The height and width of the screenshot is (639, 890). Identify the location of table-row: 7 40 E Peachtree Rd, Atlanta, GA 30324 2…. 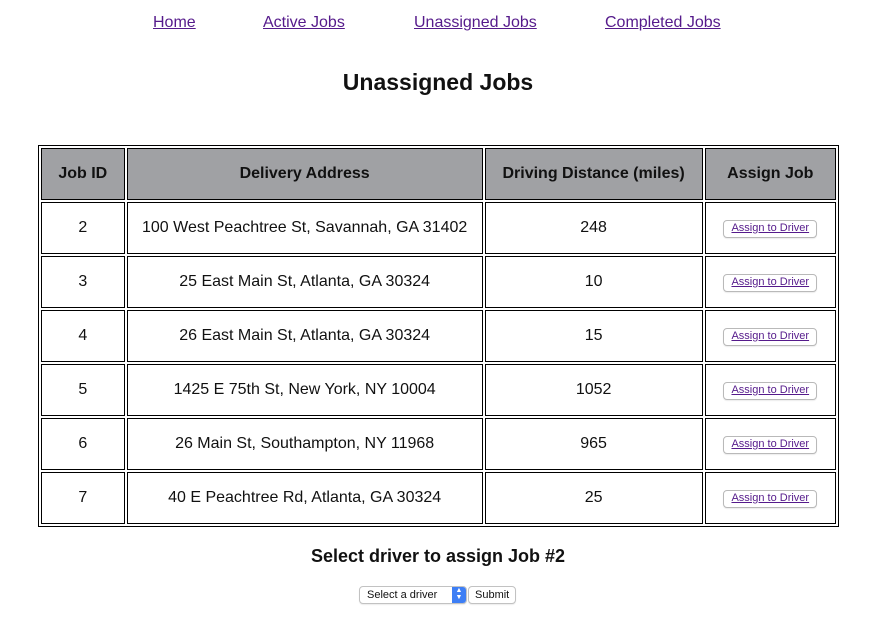
(438, 498).